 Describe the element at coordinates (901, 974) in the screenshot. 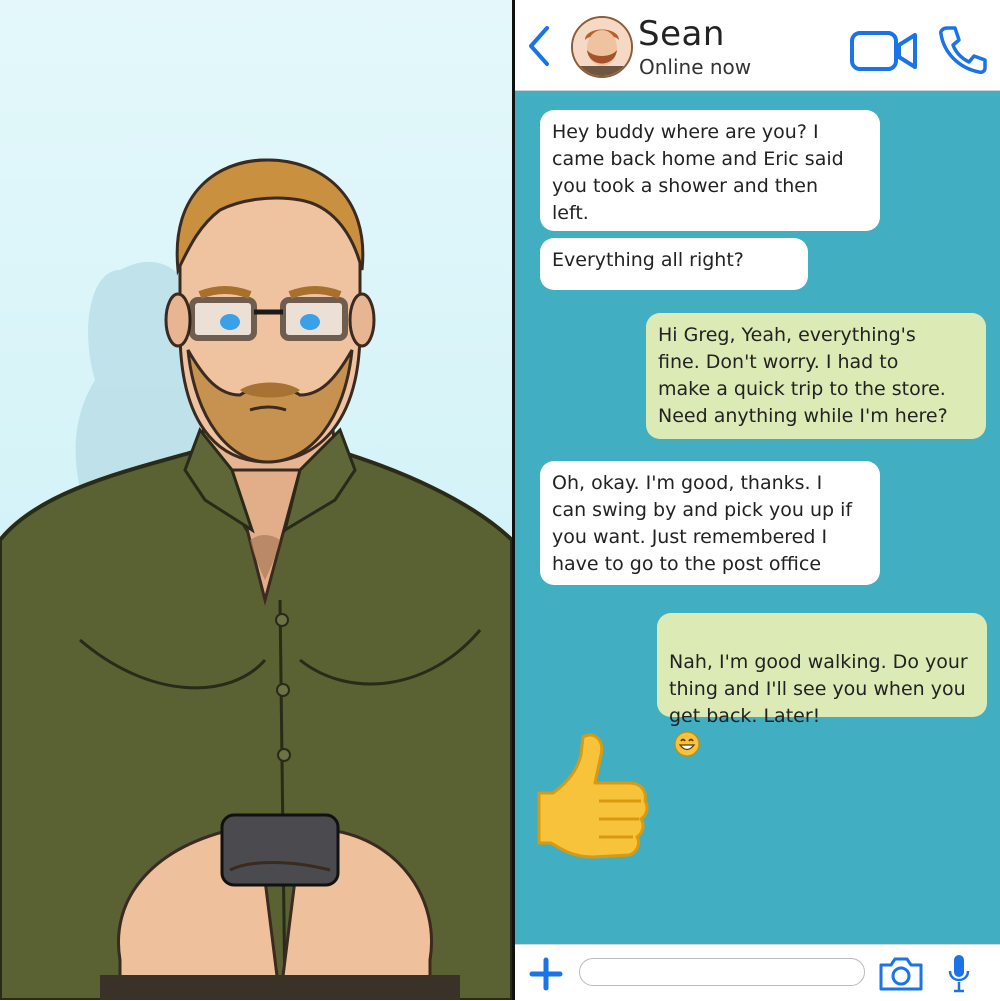

I see `camera-icon` at that location.